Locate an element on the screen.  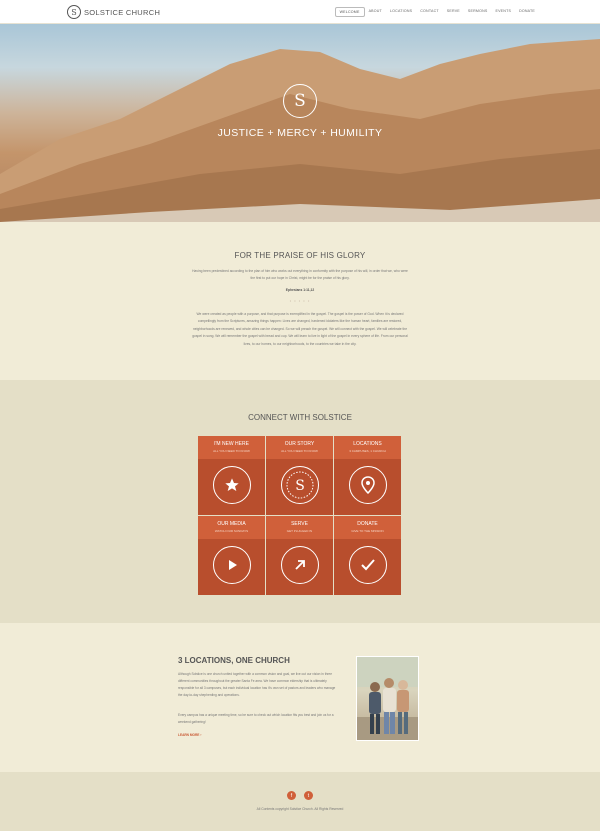
learn-more-link: LEARN MORE › is located at coordinates (189, 735).